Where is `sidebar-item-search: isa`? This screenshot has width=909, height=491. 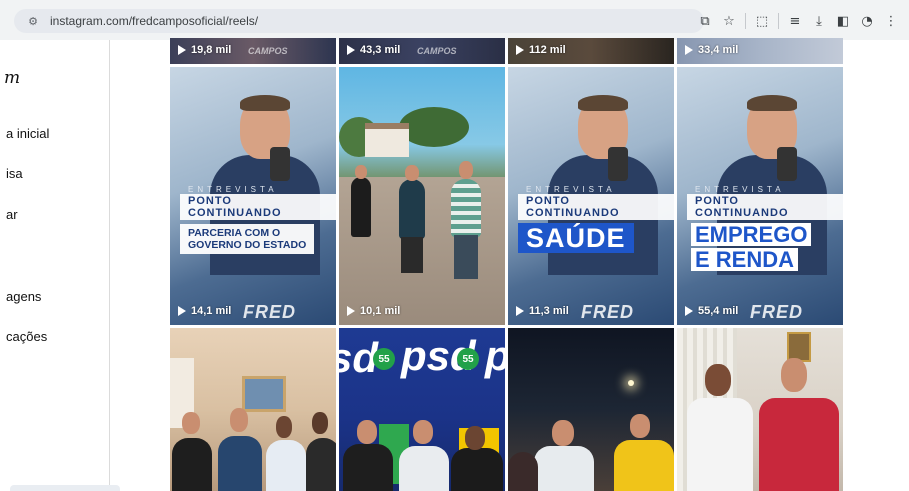 sidebar-item-search: isa is located at coordinates (14, 173).